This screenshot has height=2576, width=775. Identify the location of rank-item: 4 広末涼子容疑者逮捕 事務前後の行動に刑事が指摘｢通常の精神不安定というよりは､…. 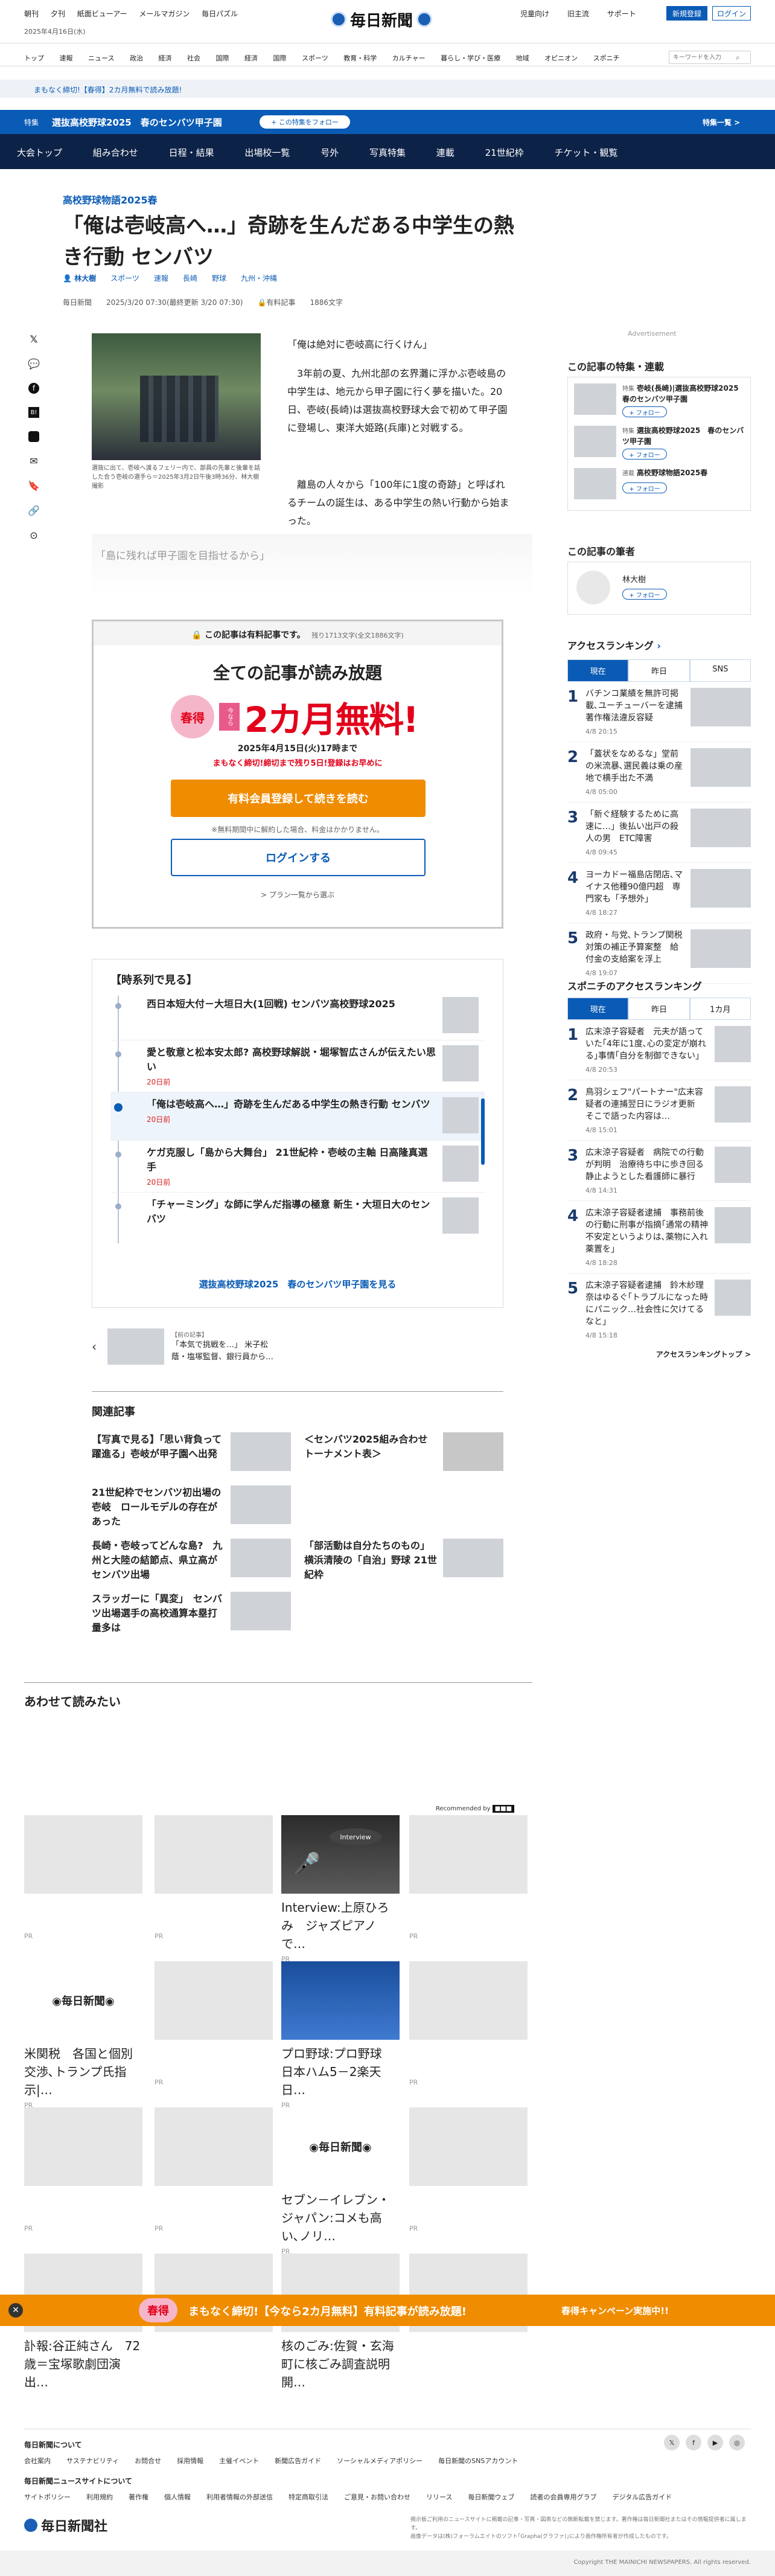
(659, 1237).